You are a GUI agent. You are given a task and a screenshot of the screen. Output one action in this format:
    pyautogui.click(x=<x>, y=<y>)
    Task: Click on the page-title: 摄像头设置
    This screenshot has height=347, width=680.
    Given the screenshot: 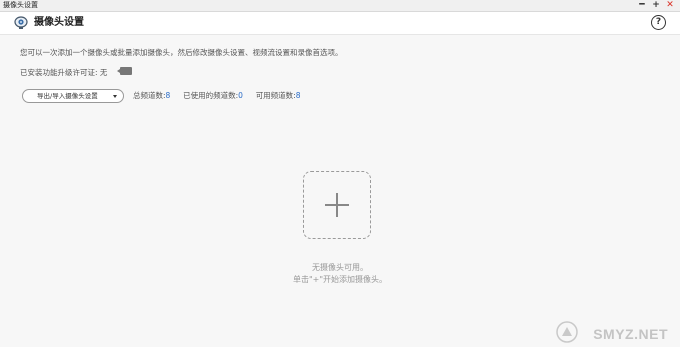 What is the action you would take?
    pyautogui.click(x=59, y=22)
    